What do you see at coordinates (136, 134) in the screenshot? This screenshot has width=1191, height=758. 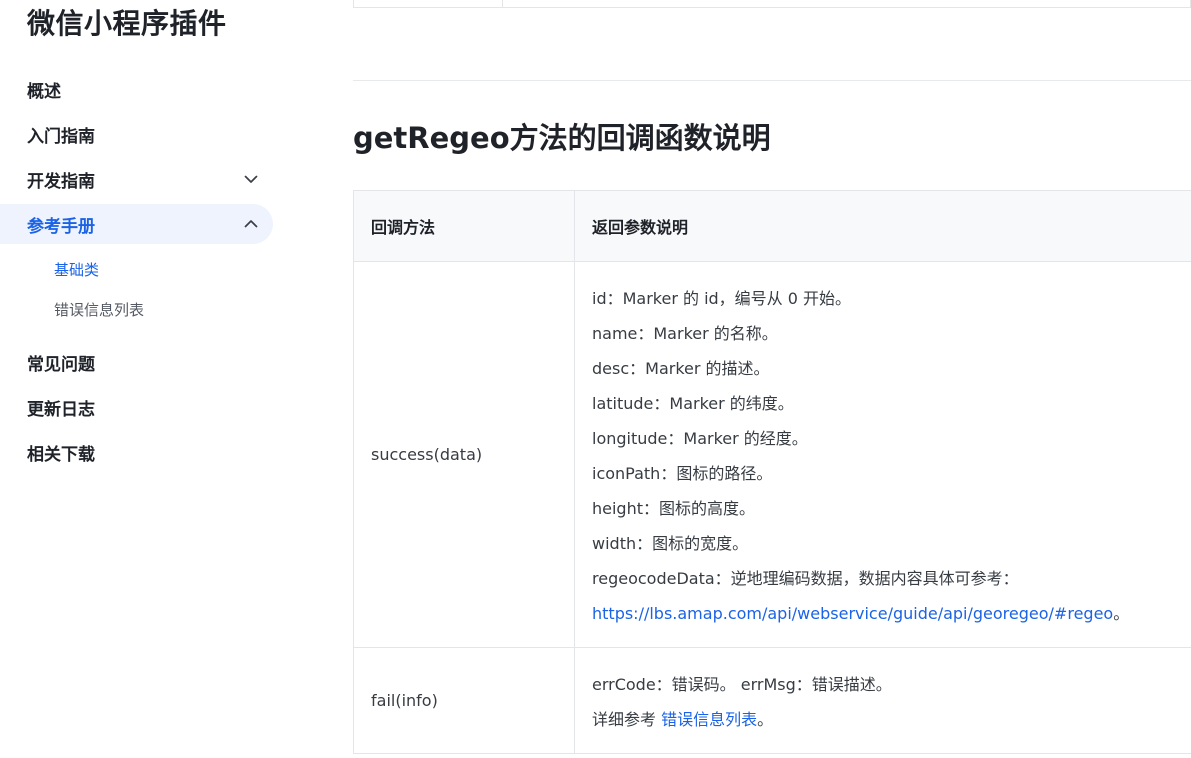 I see `sidebar-item-getting-started: 入门指南` at bounding box center [136, 134].